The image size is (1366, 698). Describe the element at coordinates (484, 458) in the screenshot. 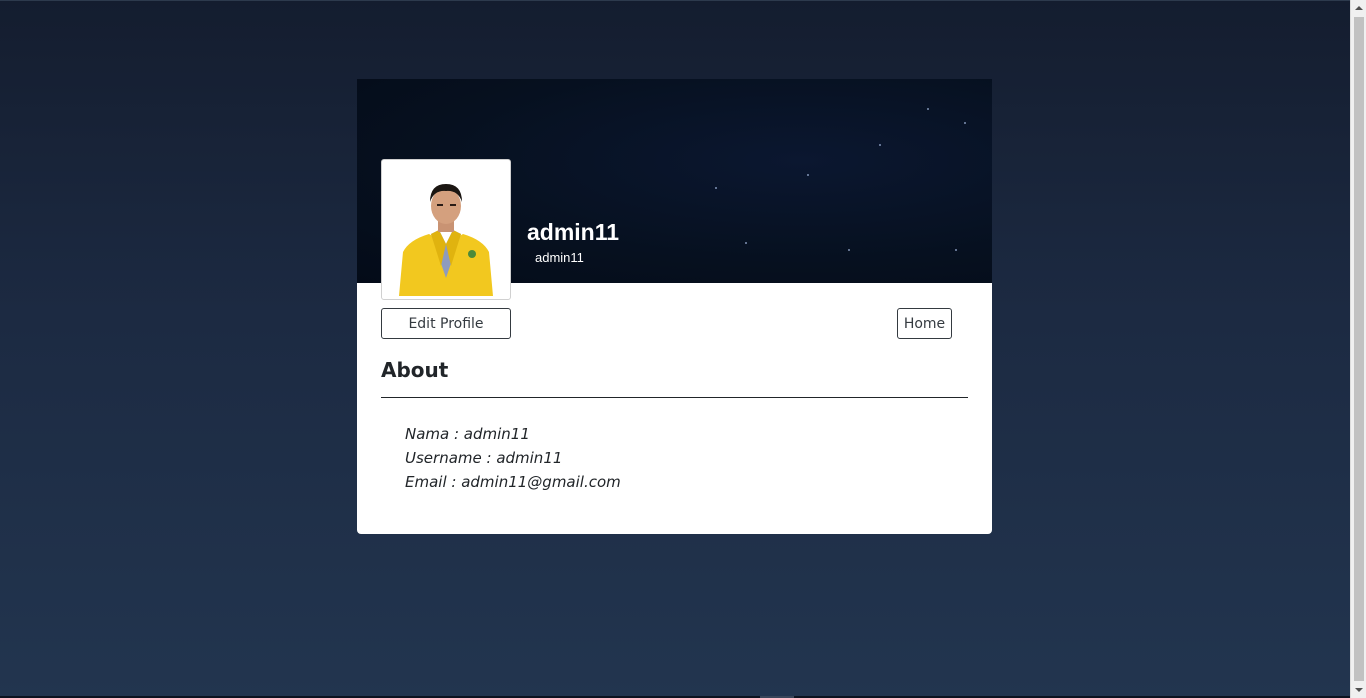

I see `info-username: Username : admin11` at that location.